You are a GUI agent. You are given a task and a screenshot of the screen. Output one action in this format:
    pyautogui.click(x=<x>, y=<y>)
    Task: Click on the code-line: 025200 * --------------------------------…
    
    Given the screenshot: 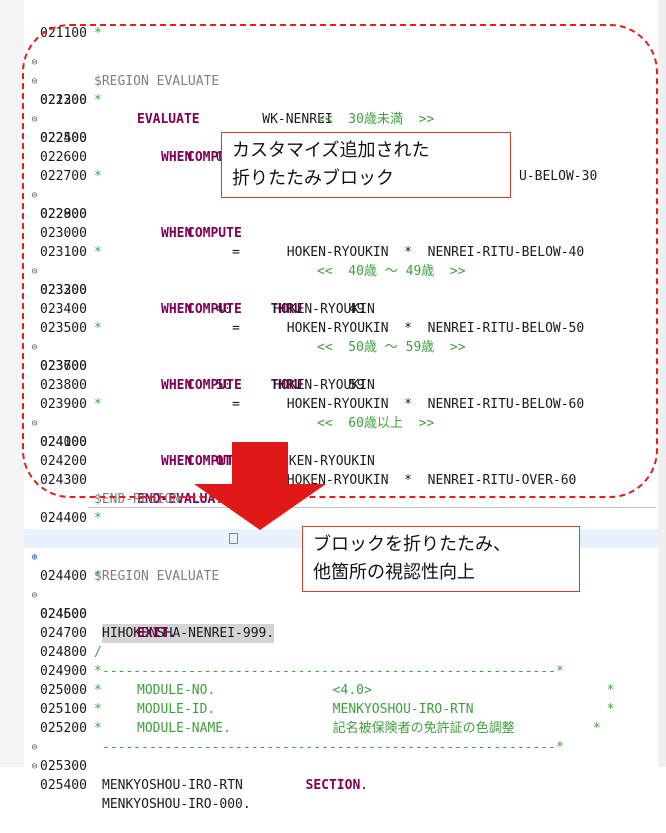 What is the action you would take?
    pyautogui.click(x=302, y=738)
    